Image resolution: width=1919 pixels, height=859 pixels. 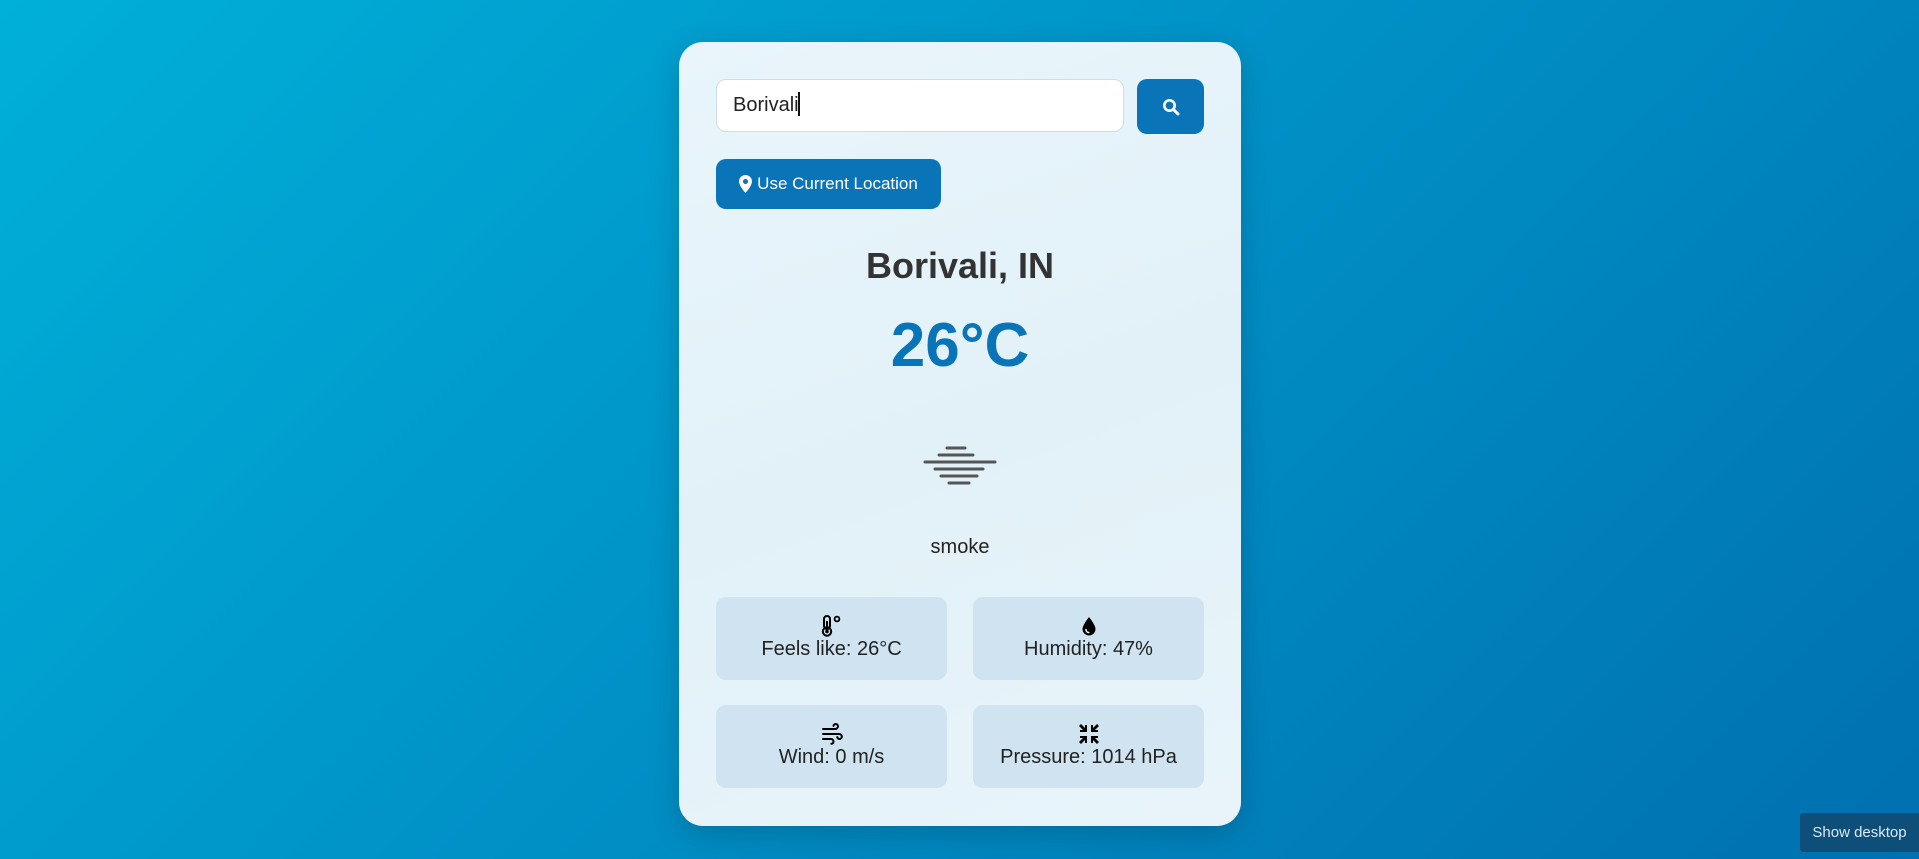 What do you see at coordinates (960, 265) in the screenshot?
I see `city-name: Borivali, IN` at bounding box center [960, 265].